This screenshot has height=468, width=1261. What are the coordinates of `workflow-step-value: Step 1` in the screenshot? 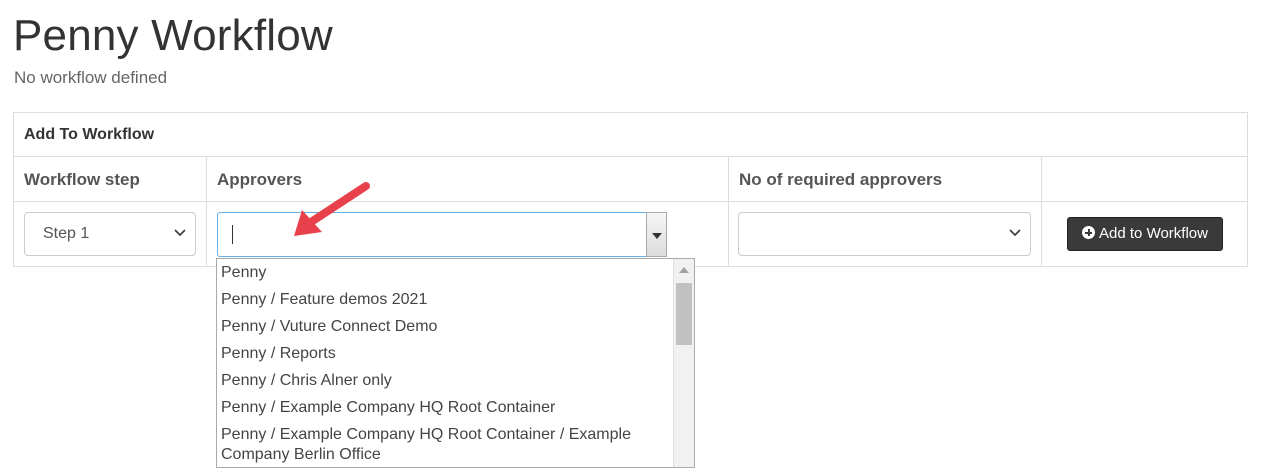 It's located at (66, 233).